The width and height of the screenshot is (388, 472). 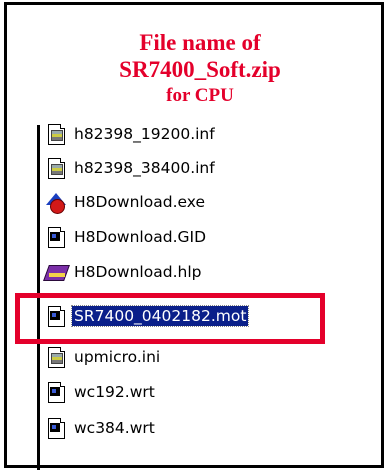 I want to click on file-name: H8Download.GID, so click(x=140, y=237).